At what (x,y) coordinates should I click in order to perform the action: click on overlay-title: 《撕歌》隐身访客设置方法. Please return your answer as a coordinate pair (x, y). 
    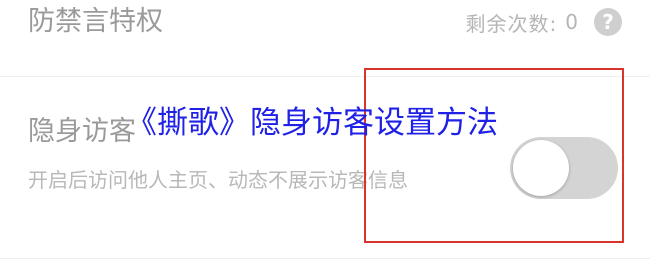
    Looking at the image, I should click on (312, 123).